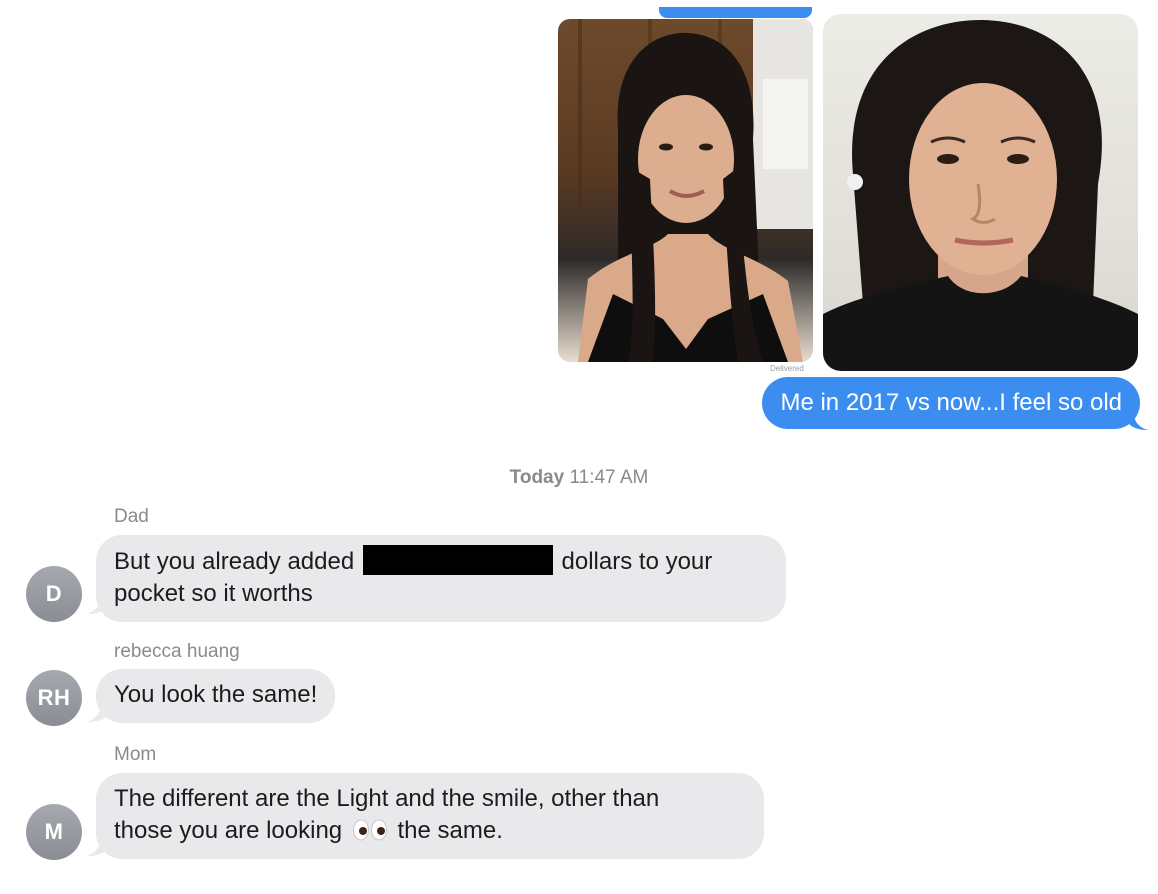  I want to click on sent-photo-now, so click(980, 192).